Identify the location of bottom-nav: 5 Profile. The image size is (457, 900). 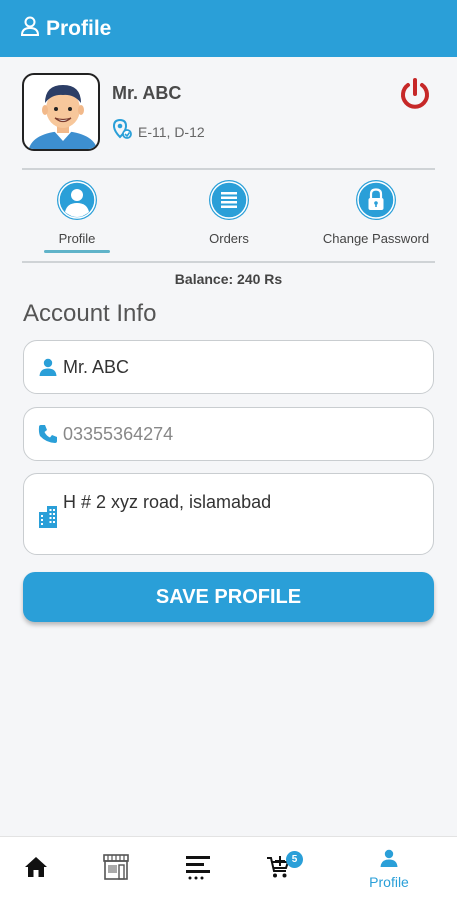
(228, 868).